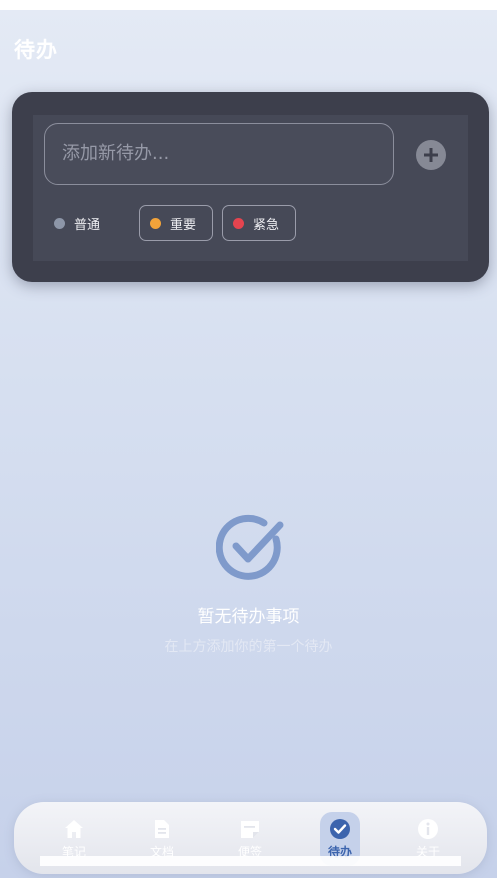 This screenshot has height=878, width=497. Describe the element at coordinates (162, 829) in the screenshot. I see `document-icon` at that location.